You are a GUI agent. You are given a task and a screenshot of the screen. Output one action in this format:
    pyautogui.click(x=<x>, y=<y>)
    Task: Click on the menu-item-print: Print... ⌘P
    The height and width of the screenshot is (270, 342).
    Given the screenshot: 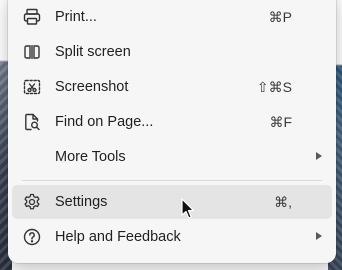 What is the action you would take?
    pyautogui.click(x=172, y=17)
    